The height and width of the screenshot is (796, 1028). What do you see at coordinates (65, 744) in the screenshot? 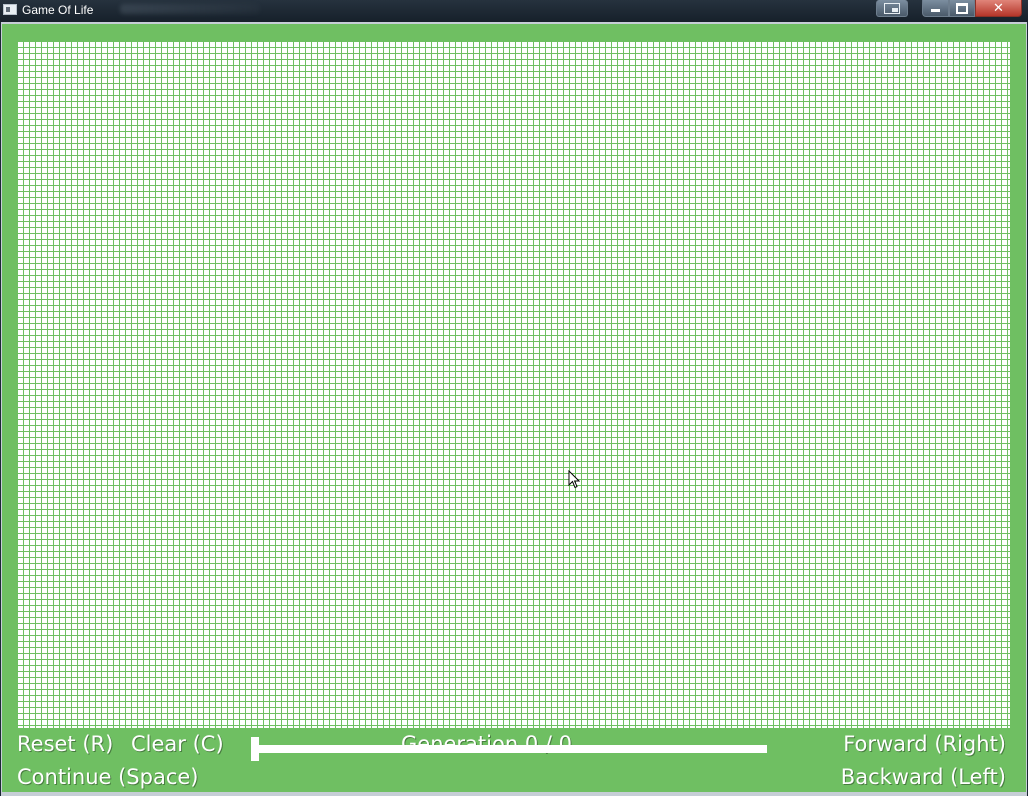
I see `reset-control: Reset (R)` at bounding box center [65, 744].